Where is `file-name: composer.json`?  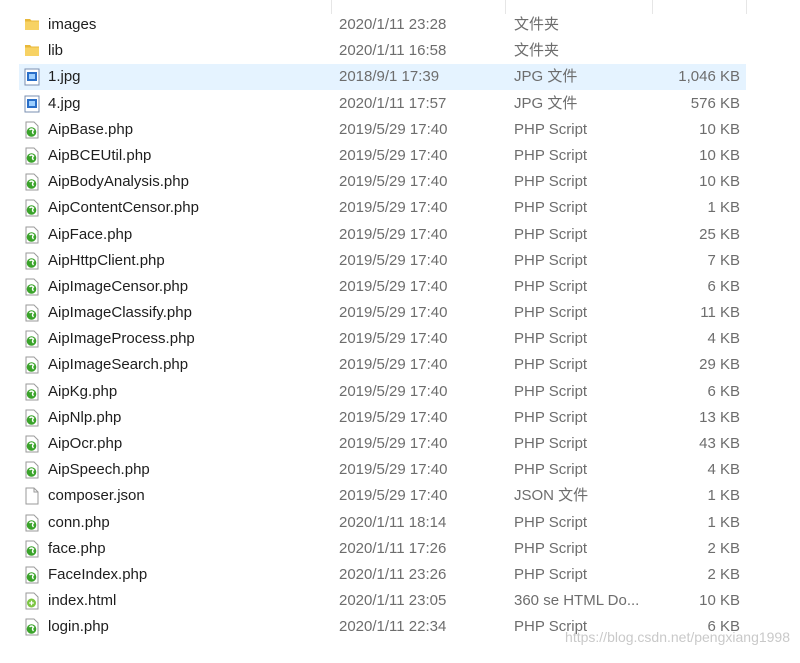
file-name: composer.json is located at coordinates (96, 496).